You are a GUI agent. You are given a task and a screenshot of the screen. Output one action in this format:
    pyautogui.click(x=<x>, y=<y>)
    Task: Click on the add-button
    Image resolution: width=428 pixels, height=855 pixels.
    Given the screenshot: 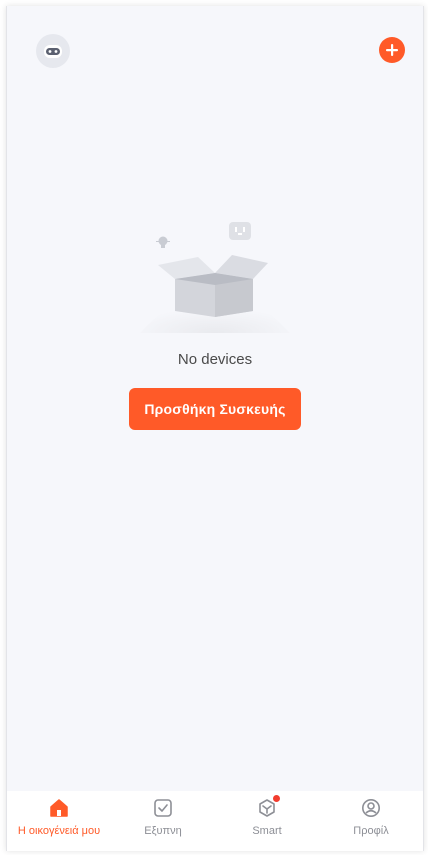 What is the action you would take?
    pyautogui.click(x=392, y=50)
    